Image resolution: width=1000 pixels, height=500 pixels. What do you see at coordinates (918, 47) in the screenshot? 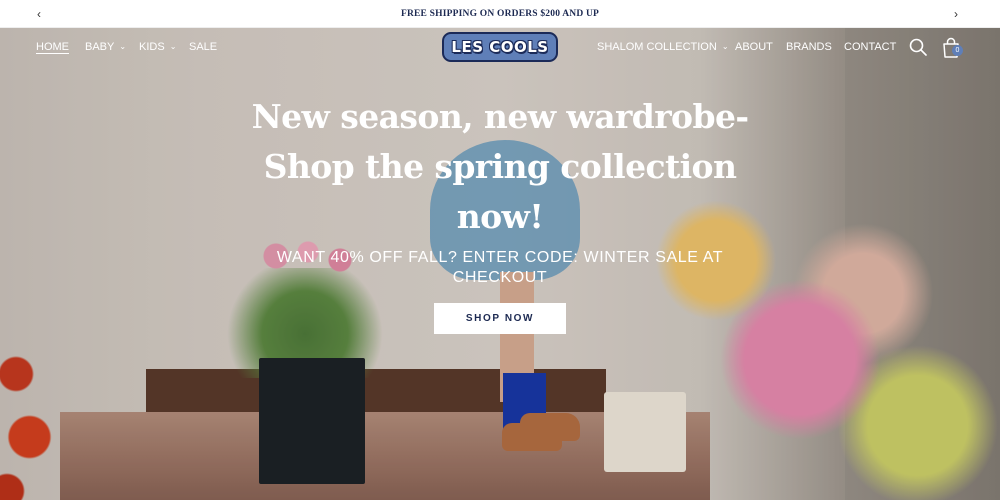
I see `search-icon` at bounding box center [918, 47].